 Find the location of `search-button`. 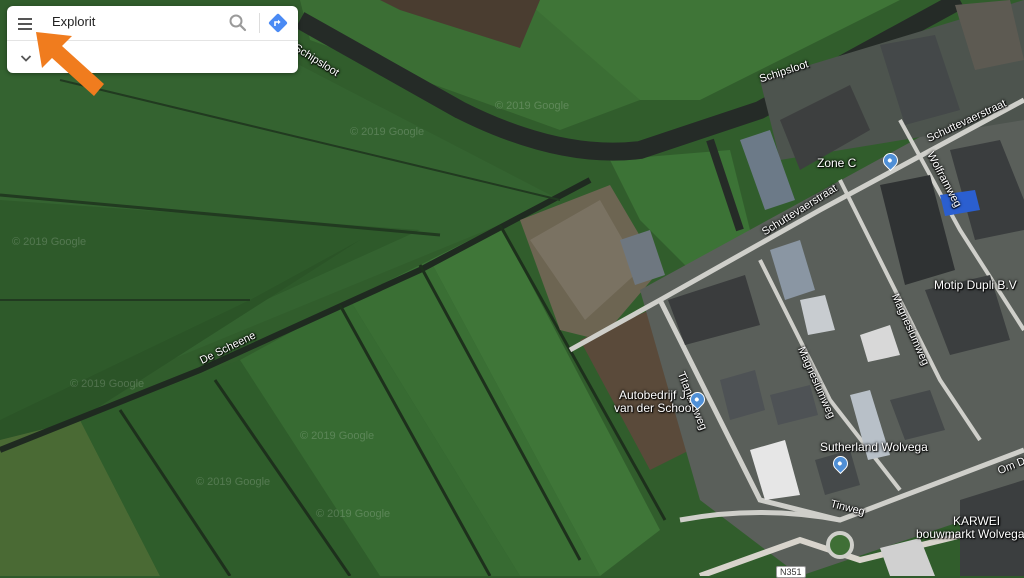

search-button is located at coordinates (238, 23).